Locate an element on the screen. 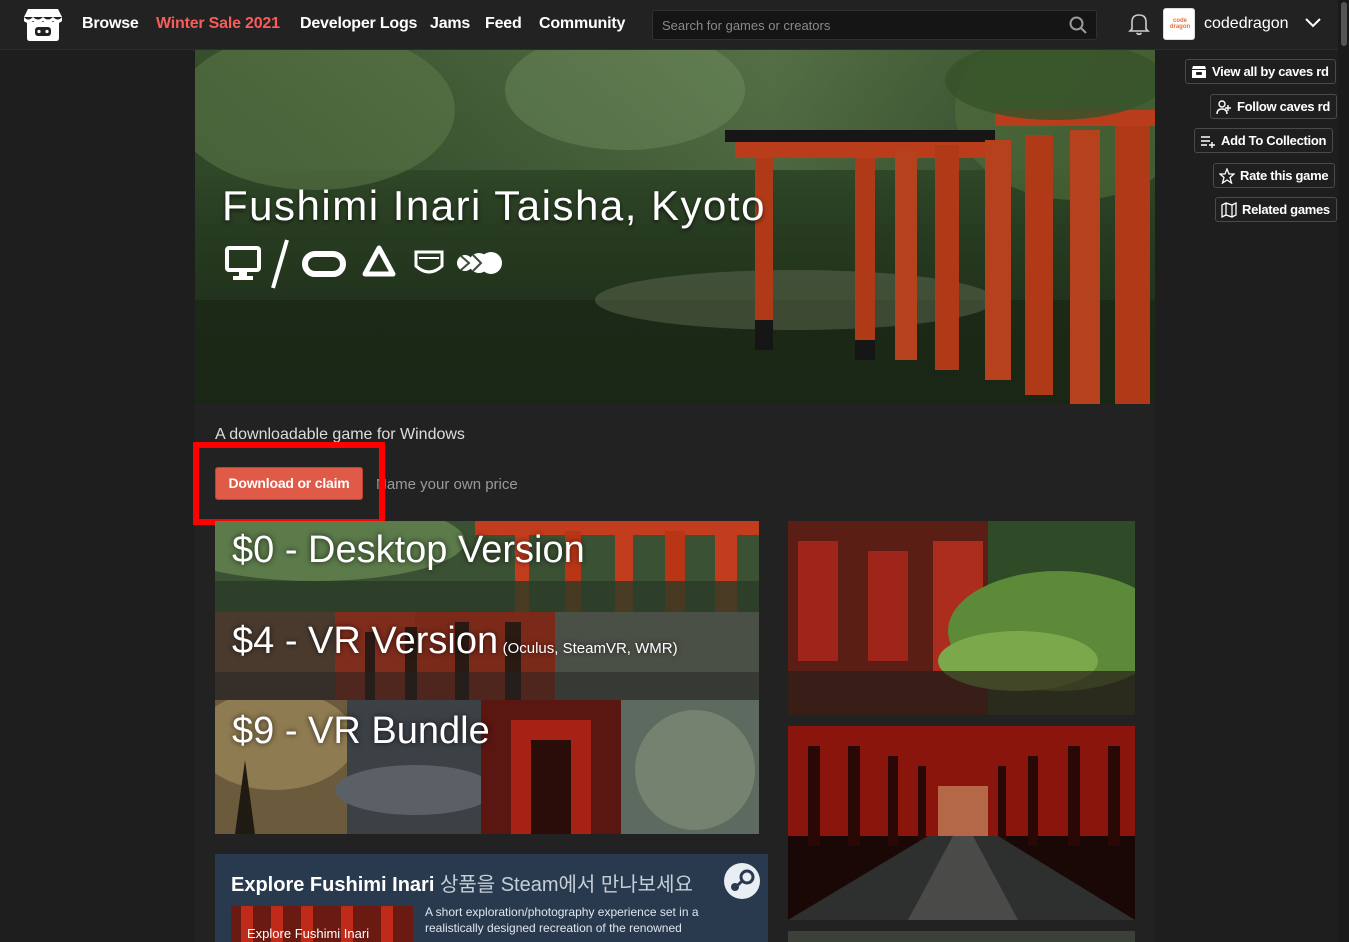 The image size is (1349, 942). platform-icons is located at coordinates (363, 264).